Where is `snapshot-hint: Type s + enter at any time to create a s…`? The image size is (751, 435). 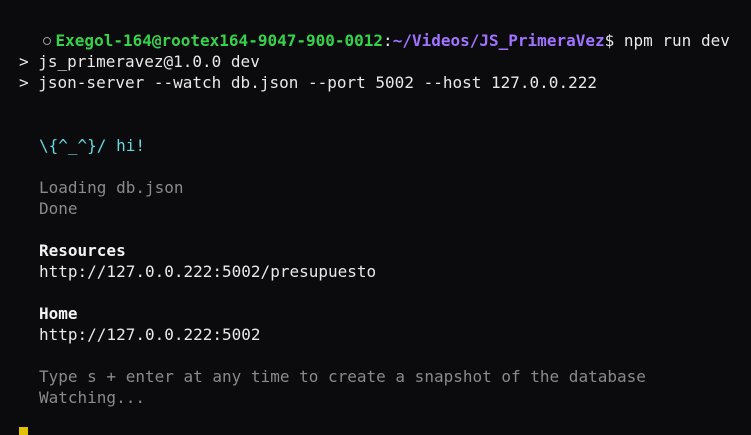 snapshot-hint: Type s + enter at any time to create a s… is located at coordinates (342, 376).